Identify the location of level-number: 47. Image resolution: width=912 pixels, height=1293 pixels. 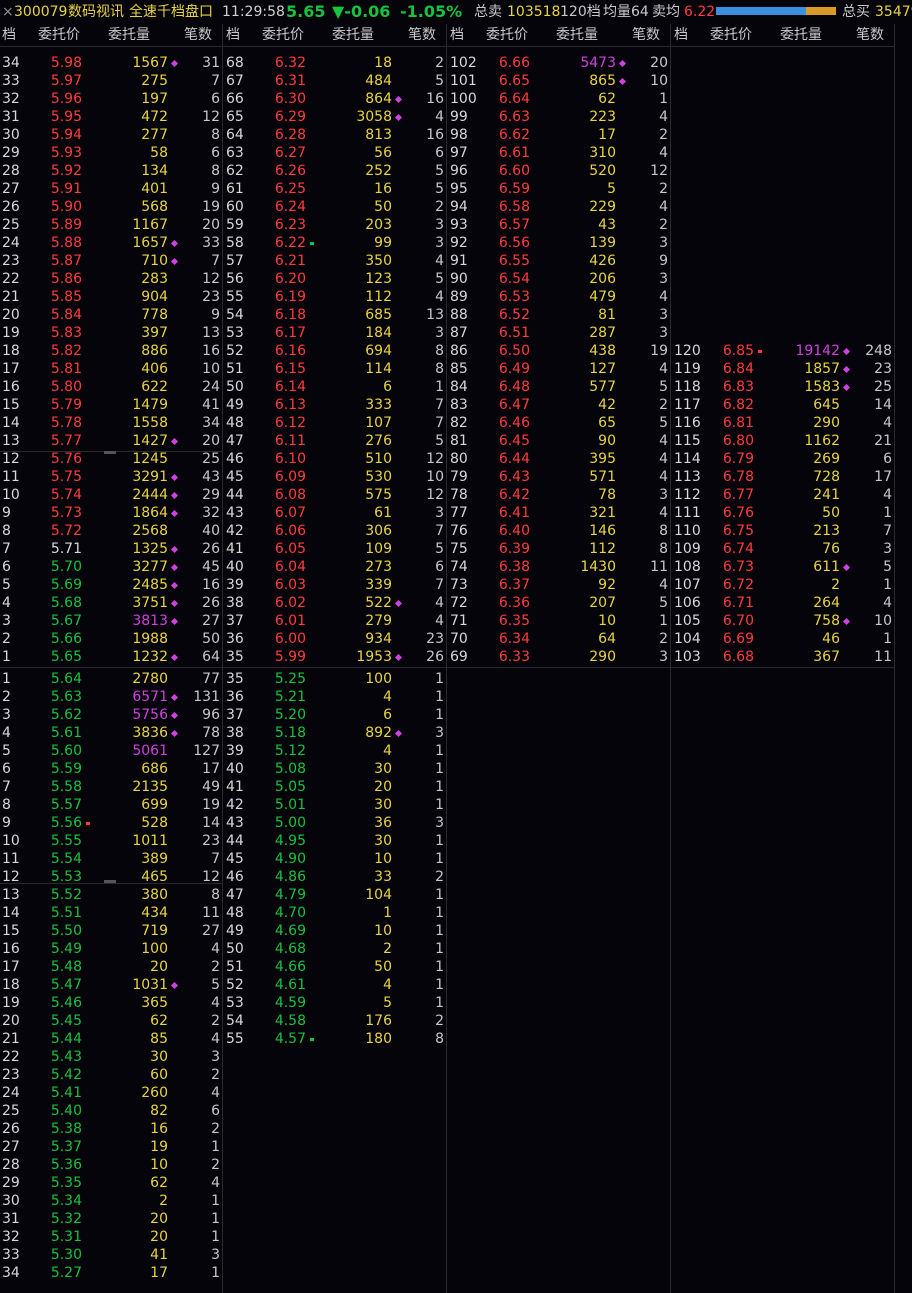
(235, 895).